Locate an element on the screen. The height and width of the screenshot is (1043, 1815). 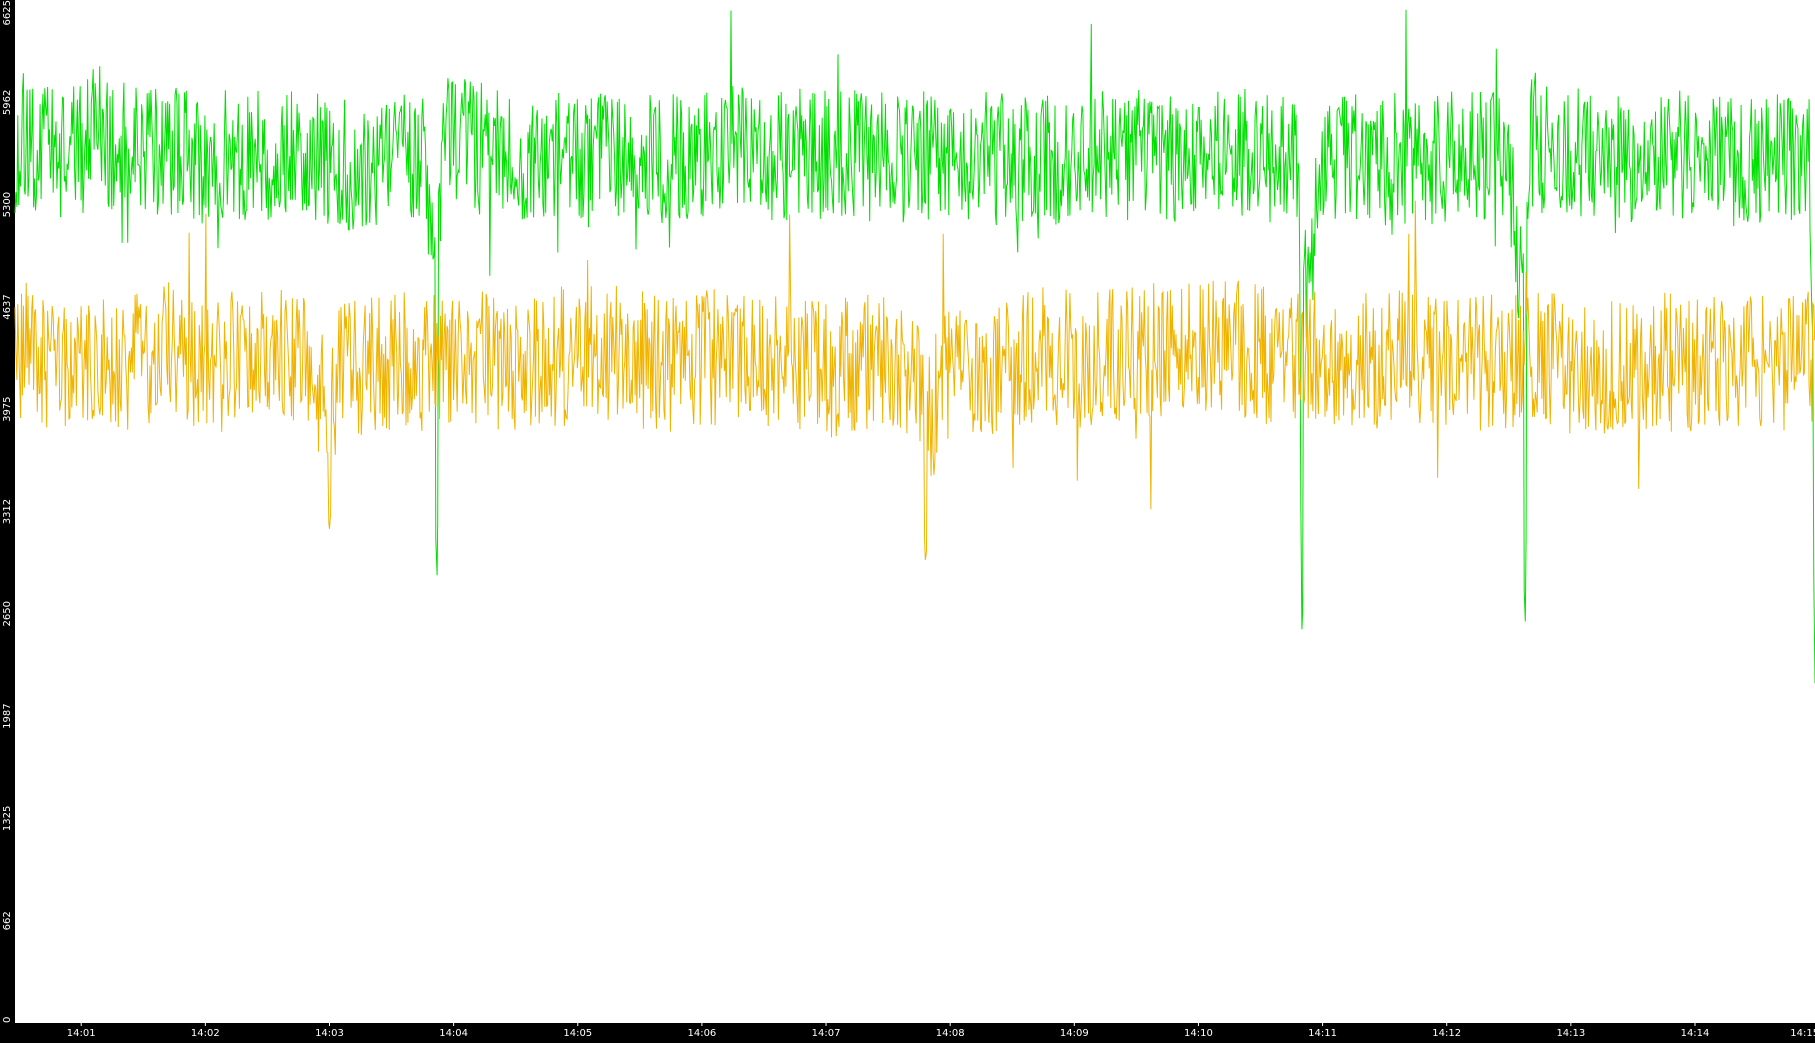
x-tick-label: 14:03 is located at coordinates (329, 1033).